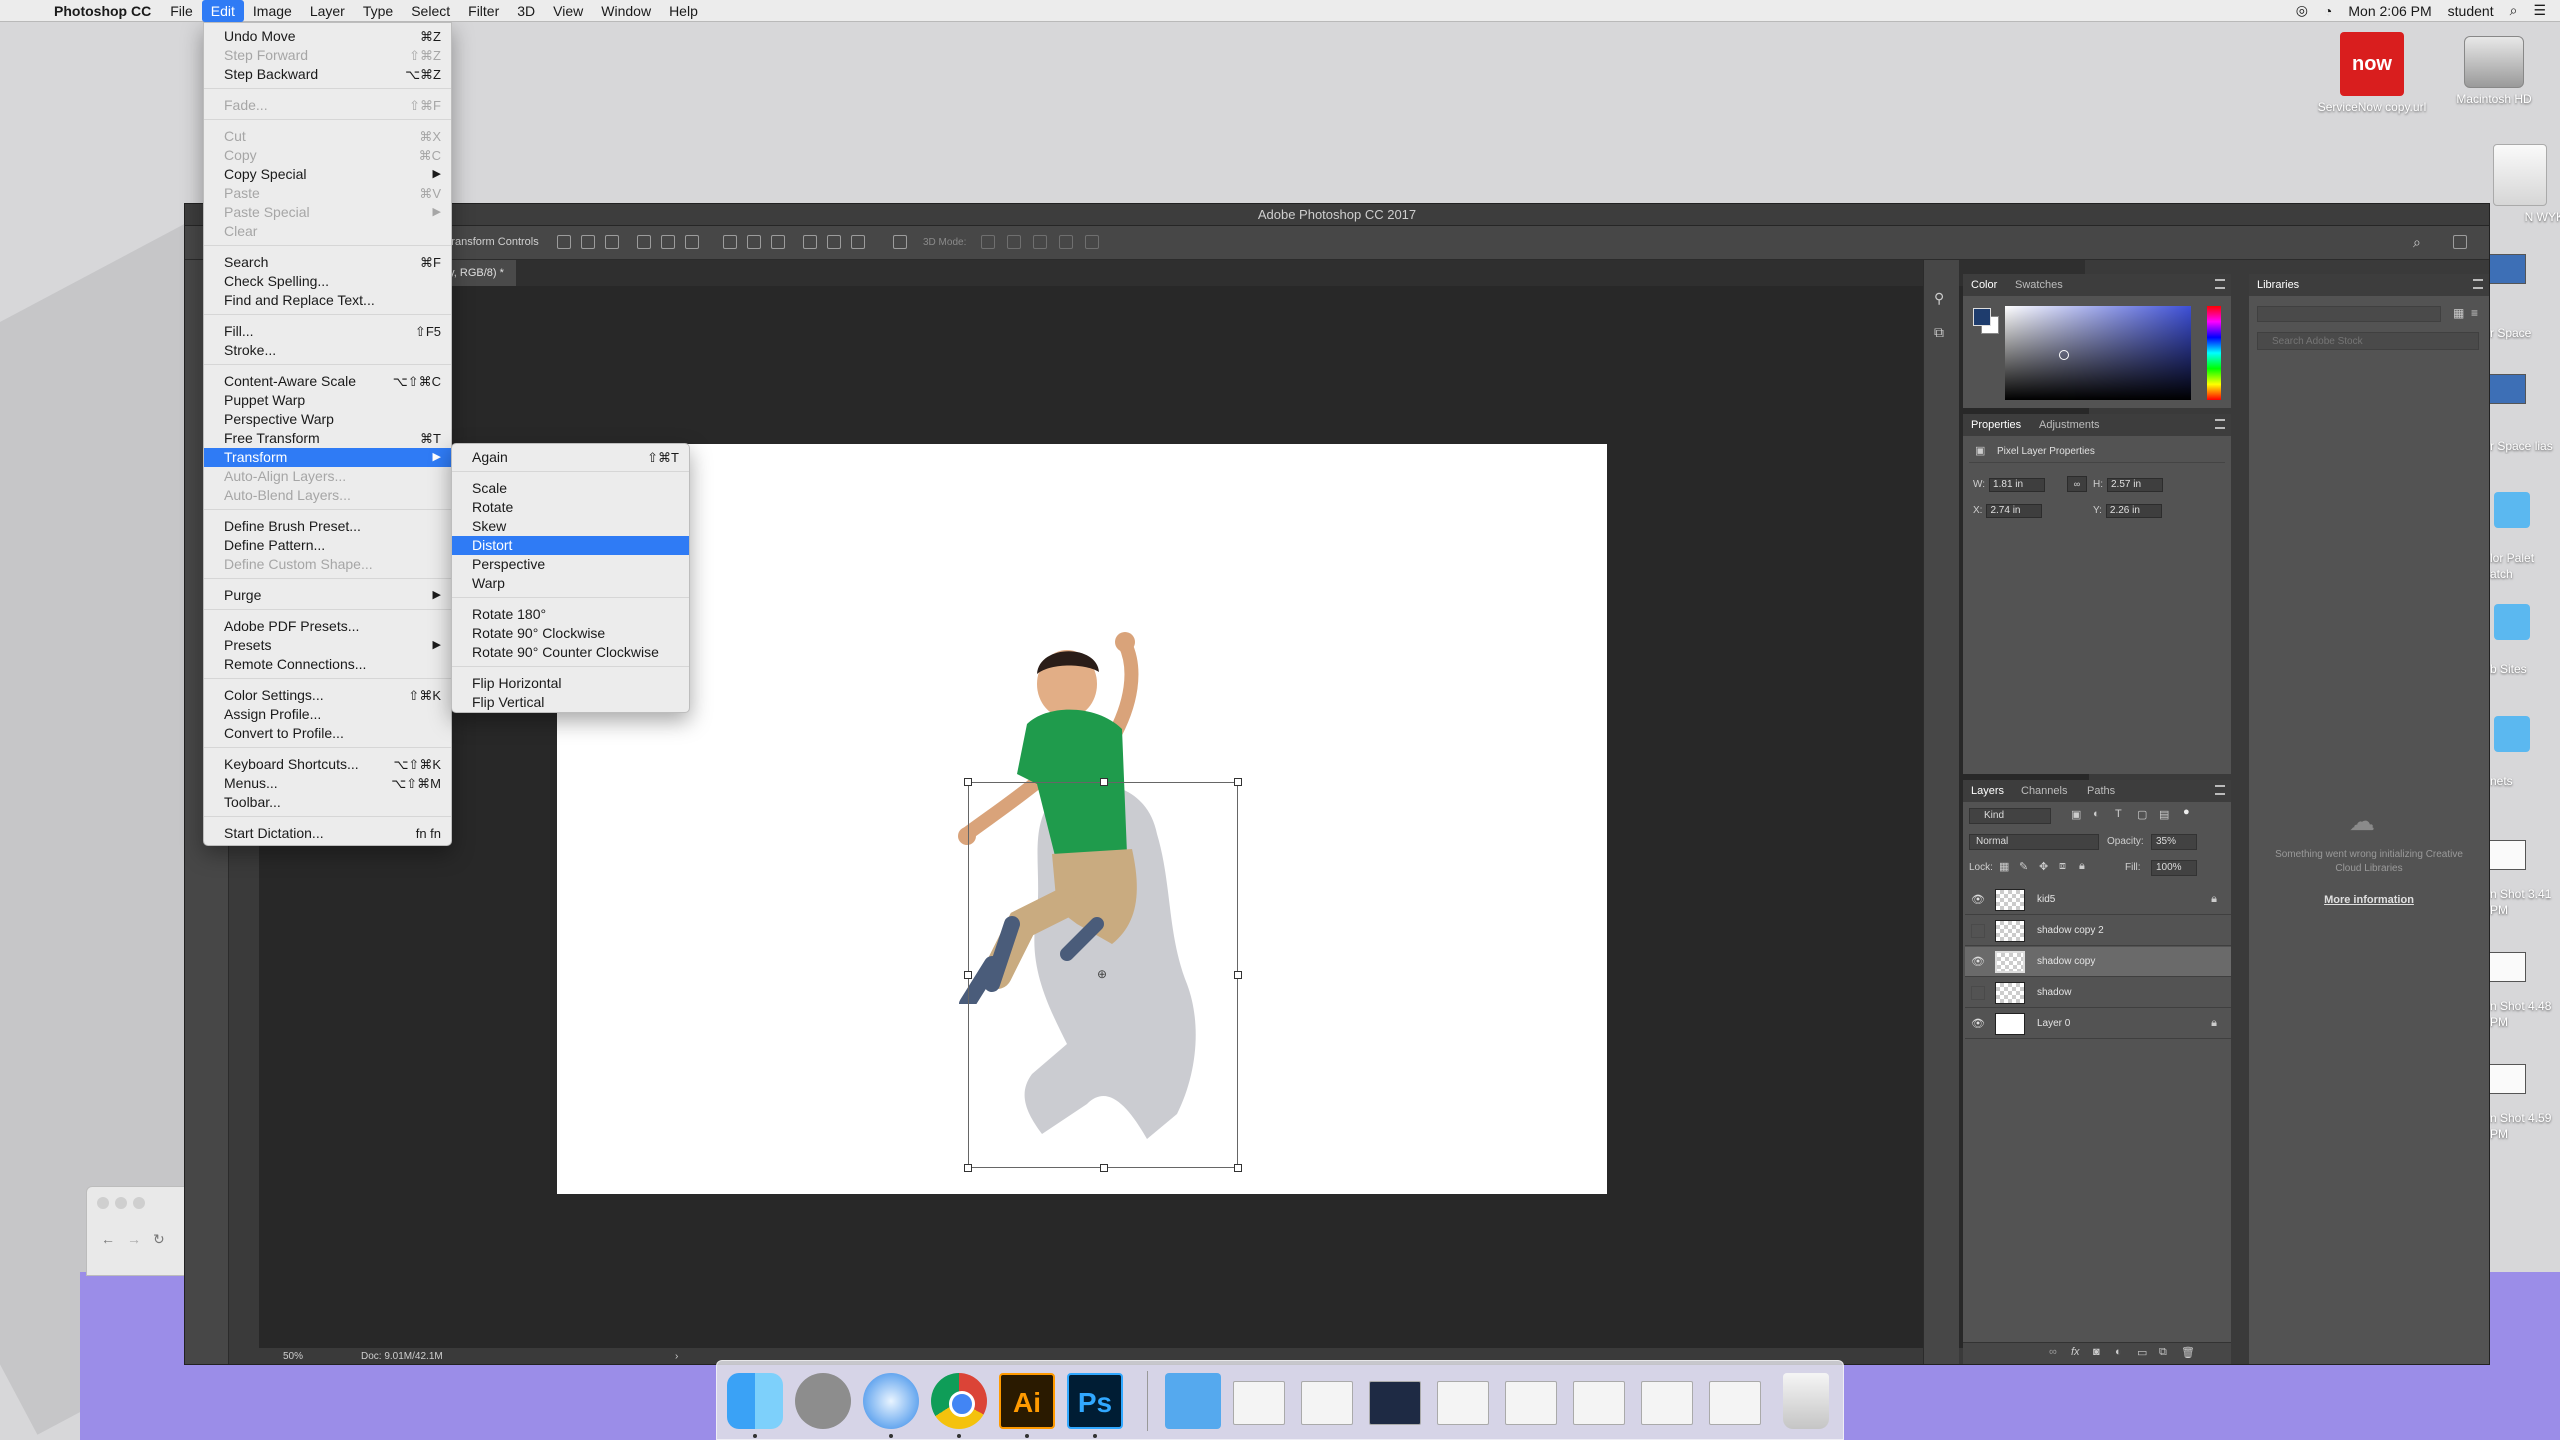 This screenshot has width=2560, height=1440. I want to click on transform-warp: Warp, so click(570, 583).